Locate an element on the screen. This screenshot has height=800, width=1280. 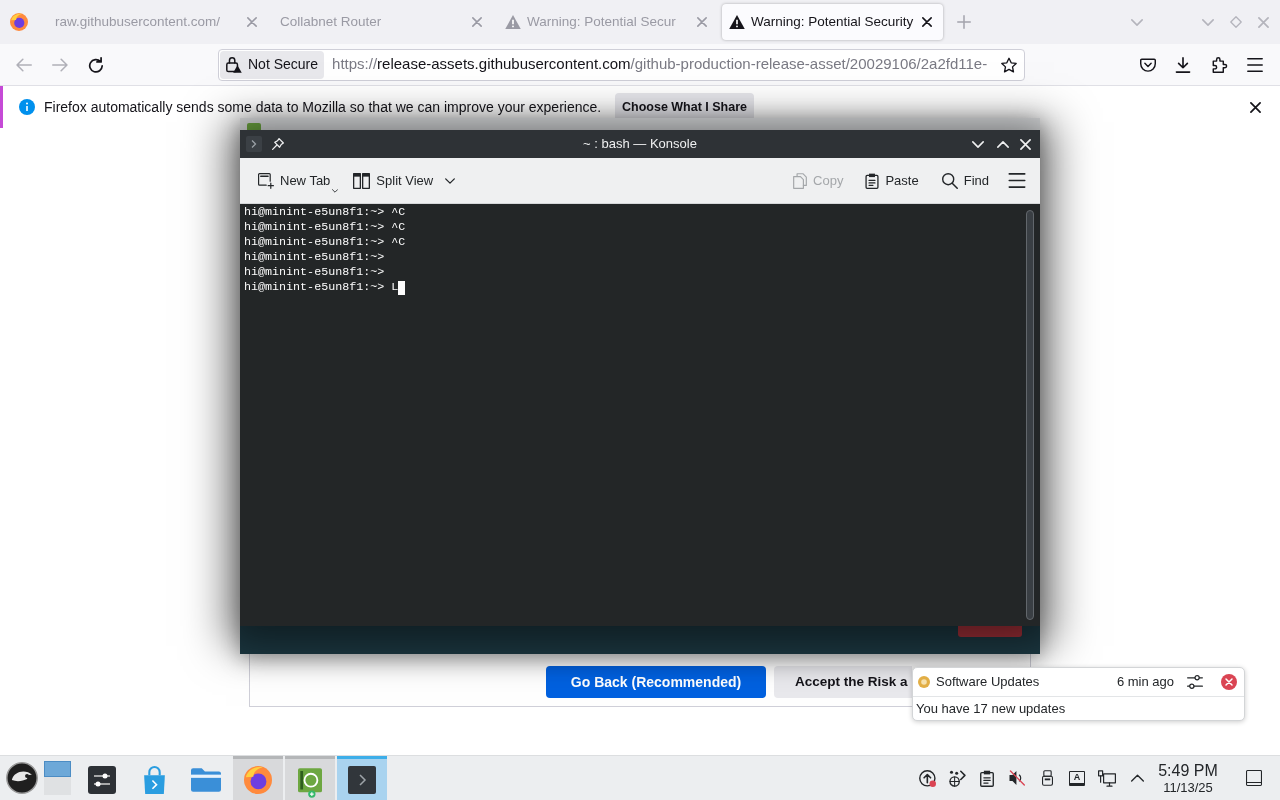
notification-time: 6 min ago is located at coordinates (1145, 682).